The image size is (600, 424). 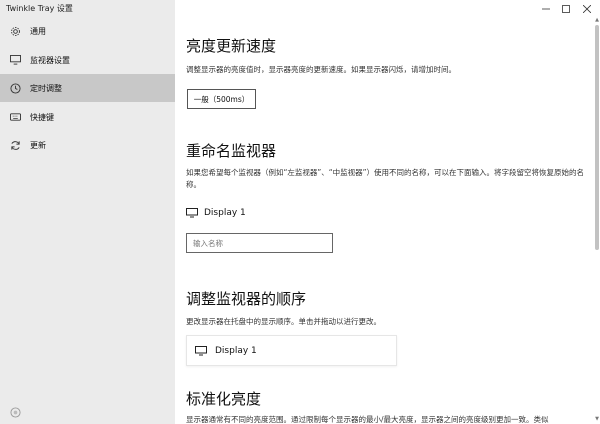 I want to click on sidebar-item-hotkeys: 快捷键, so click(x=87, y=117).